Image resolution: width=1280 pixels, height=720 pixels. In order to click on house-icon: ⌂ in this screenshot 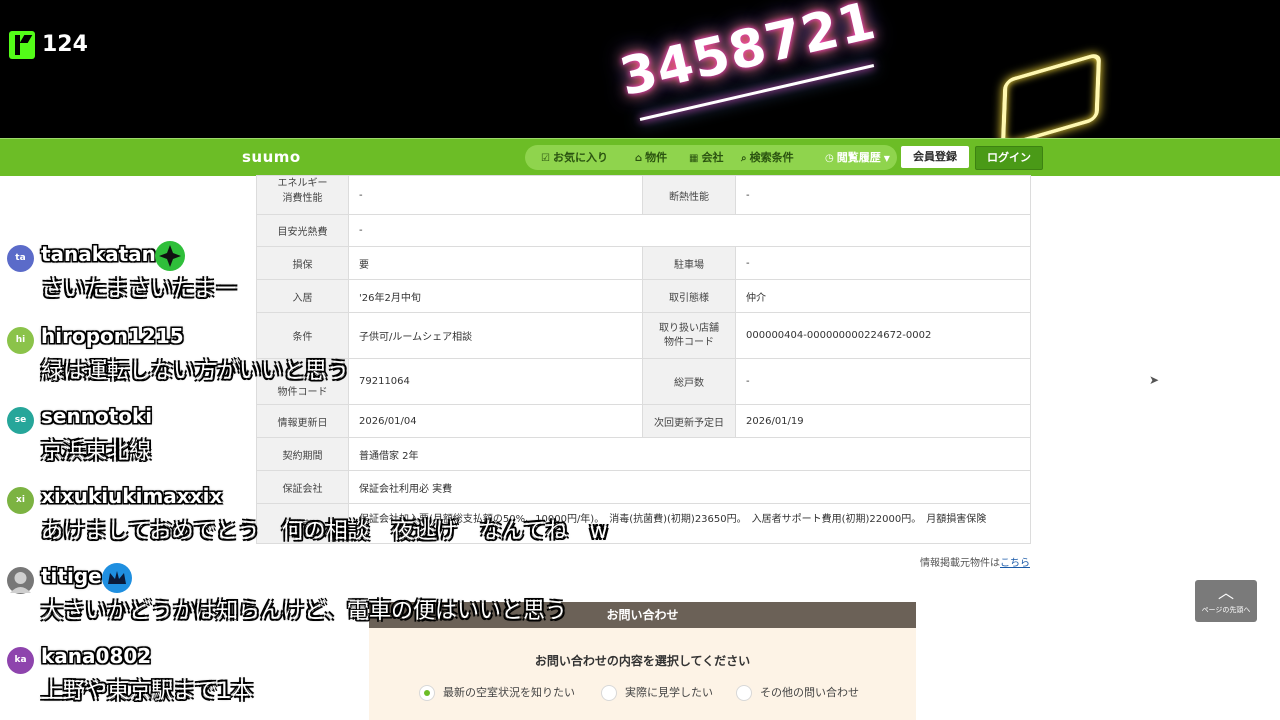, I will do `click(639, 158)`.